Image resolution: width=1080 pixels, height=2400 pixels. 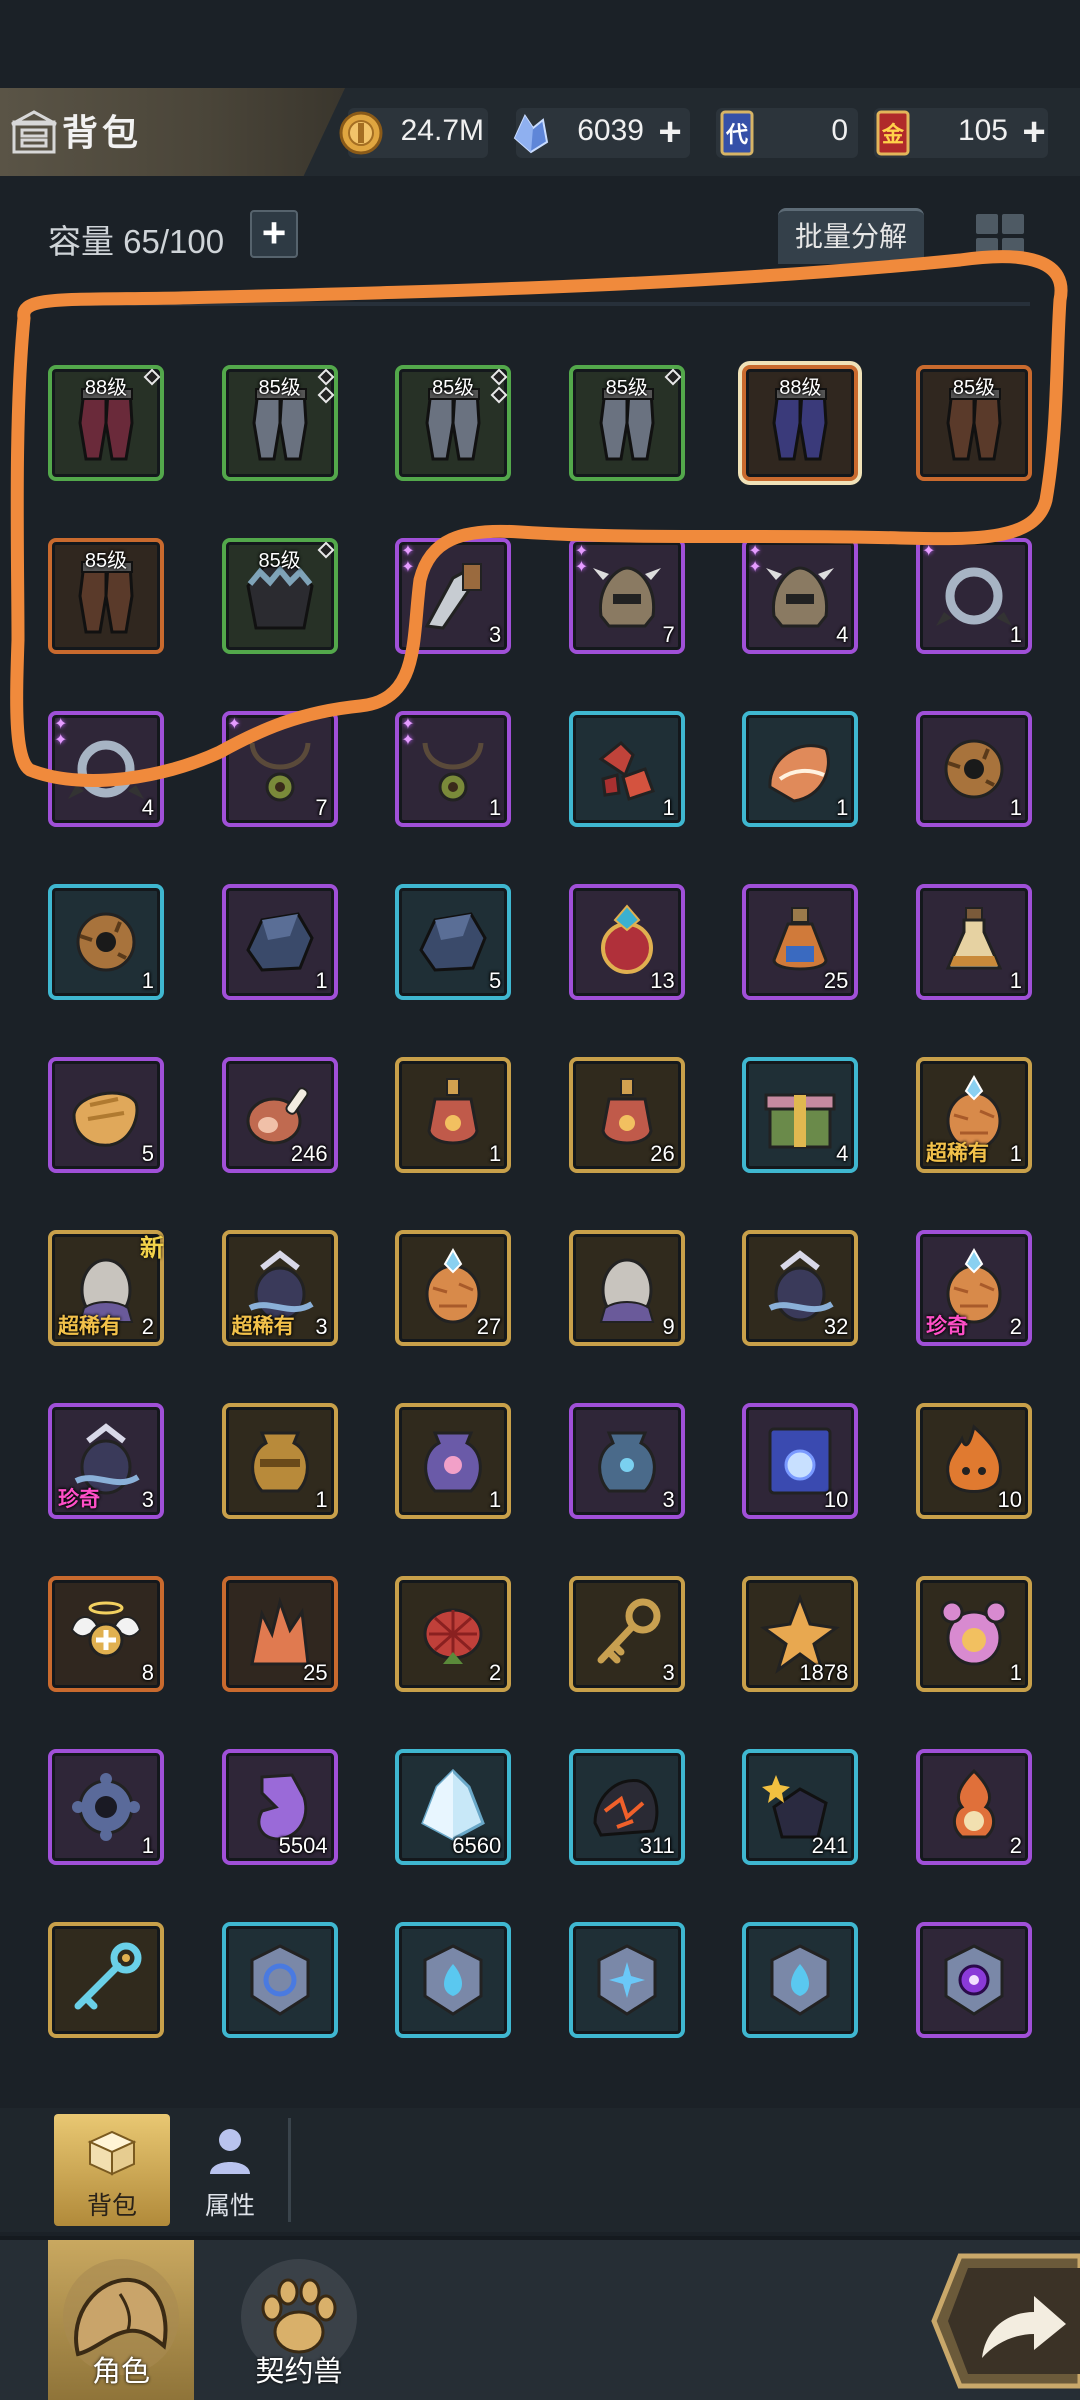 What do you see at coordinates (974, 388) in the screenshot?
I see `item-level: 85级` at bounding box center [974, 388].